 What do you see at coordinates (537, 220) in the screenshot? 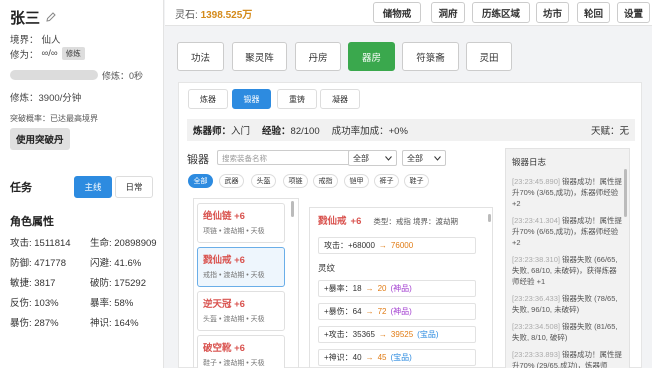
I see `log-timestamp: [23:23:41.304]` at bounding box center [537, 220].